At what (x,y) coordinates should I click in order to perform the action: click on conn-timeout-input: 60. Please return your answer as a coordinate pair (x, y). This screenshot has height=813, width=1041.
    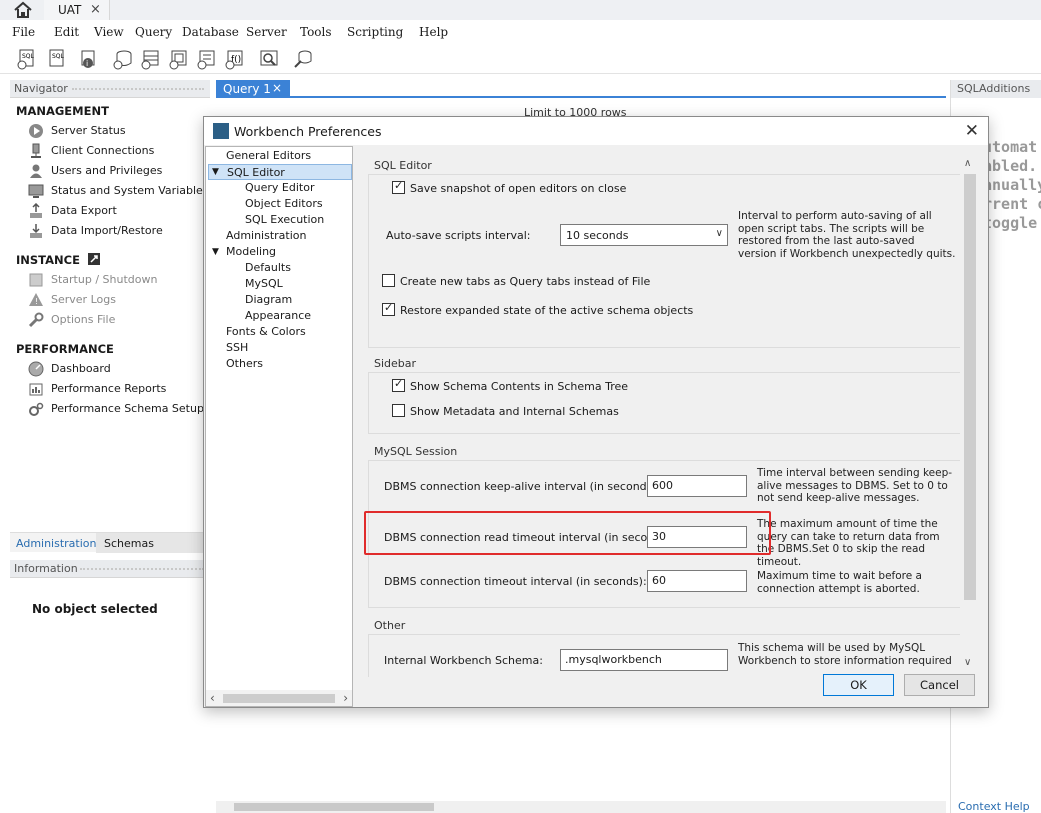
    Looking at the image, I should click on (697, 581).